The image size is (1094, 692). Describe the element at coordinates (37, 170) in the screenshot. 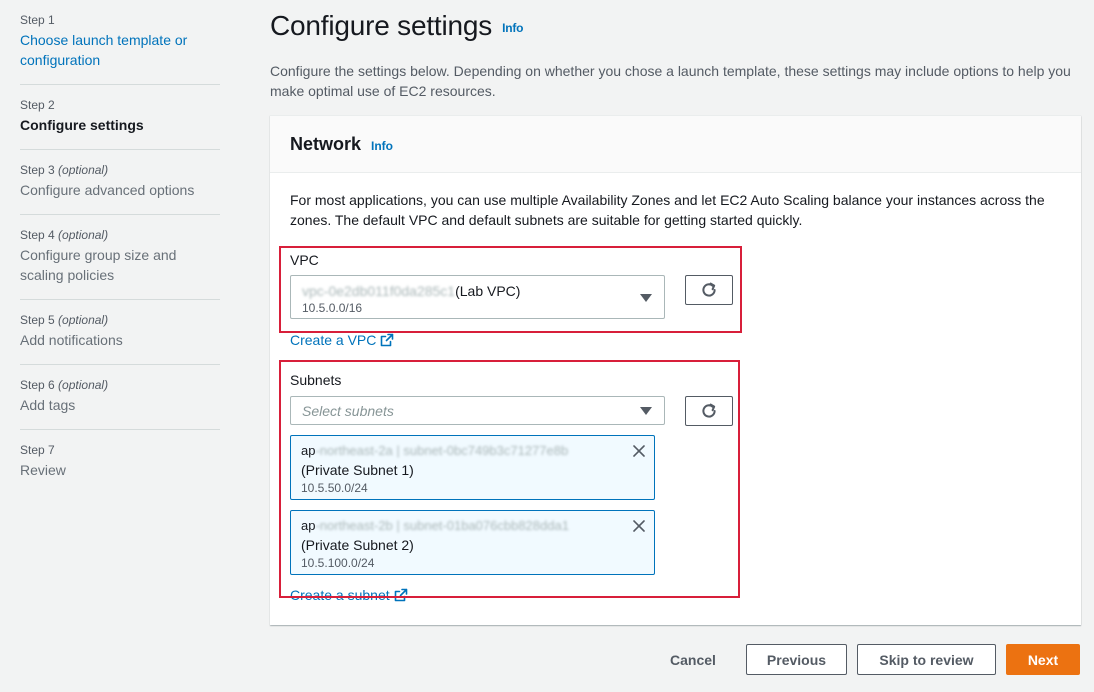

I see `step-number: Step 3` at that location.